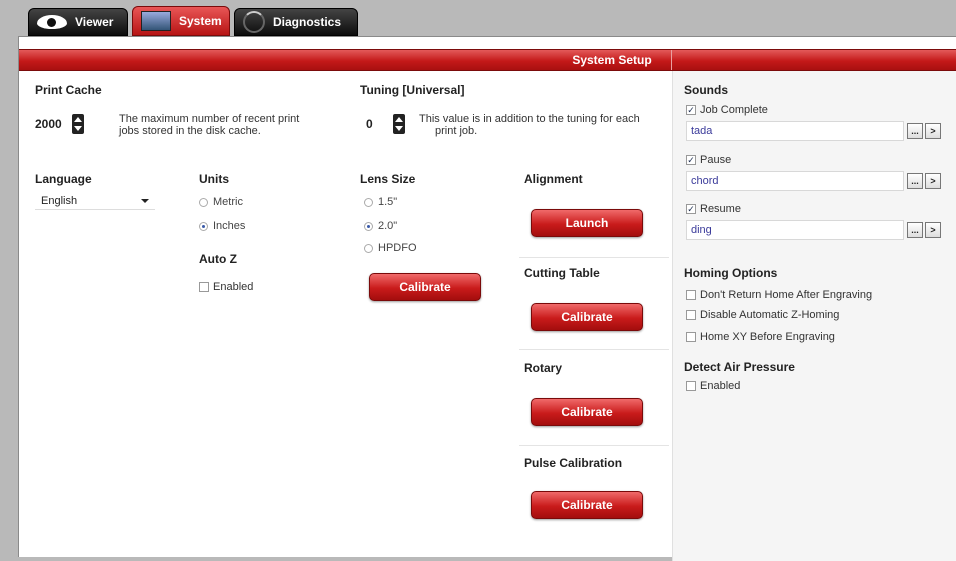 This screenshot has width=956, height=561. Describe the element at coordinates (553, 179) in the screenshot. I see `alignment-heading: Alignment` at that location.